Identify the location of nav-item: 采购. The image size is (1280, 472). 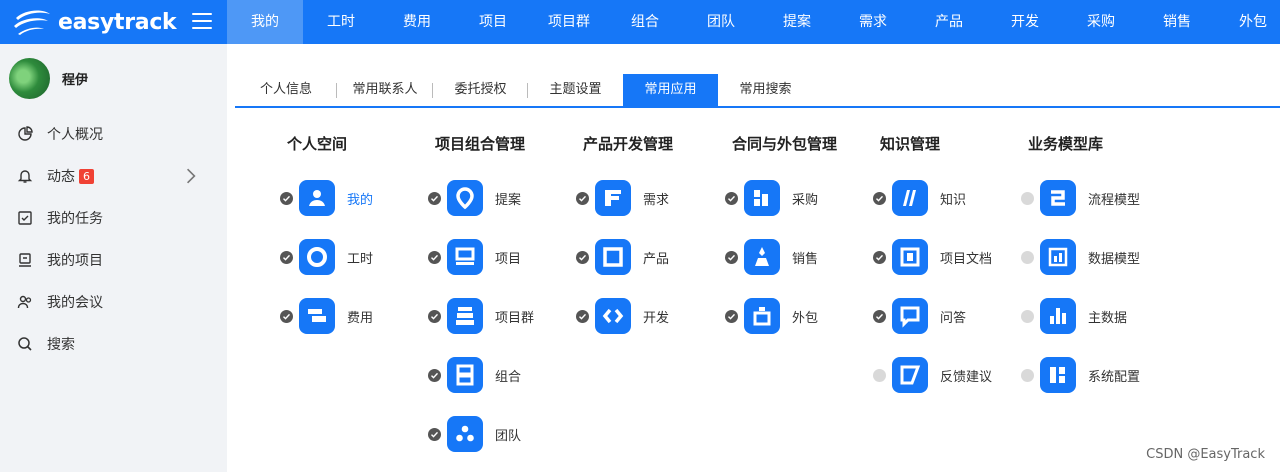
(1101, 22).